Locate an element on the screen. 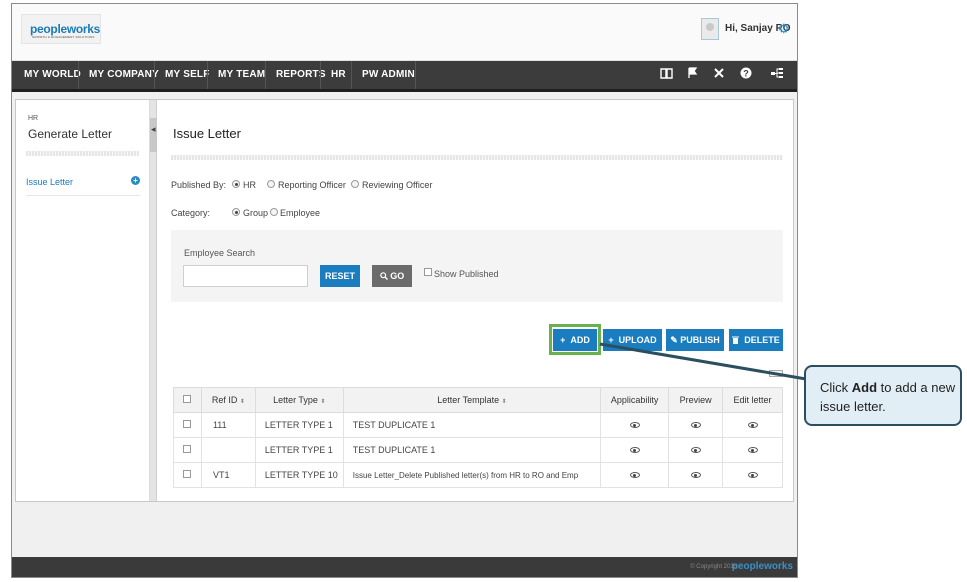 This screenshot has width=967, height=582. sitemap-icon is located at coordinates (777, 75).